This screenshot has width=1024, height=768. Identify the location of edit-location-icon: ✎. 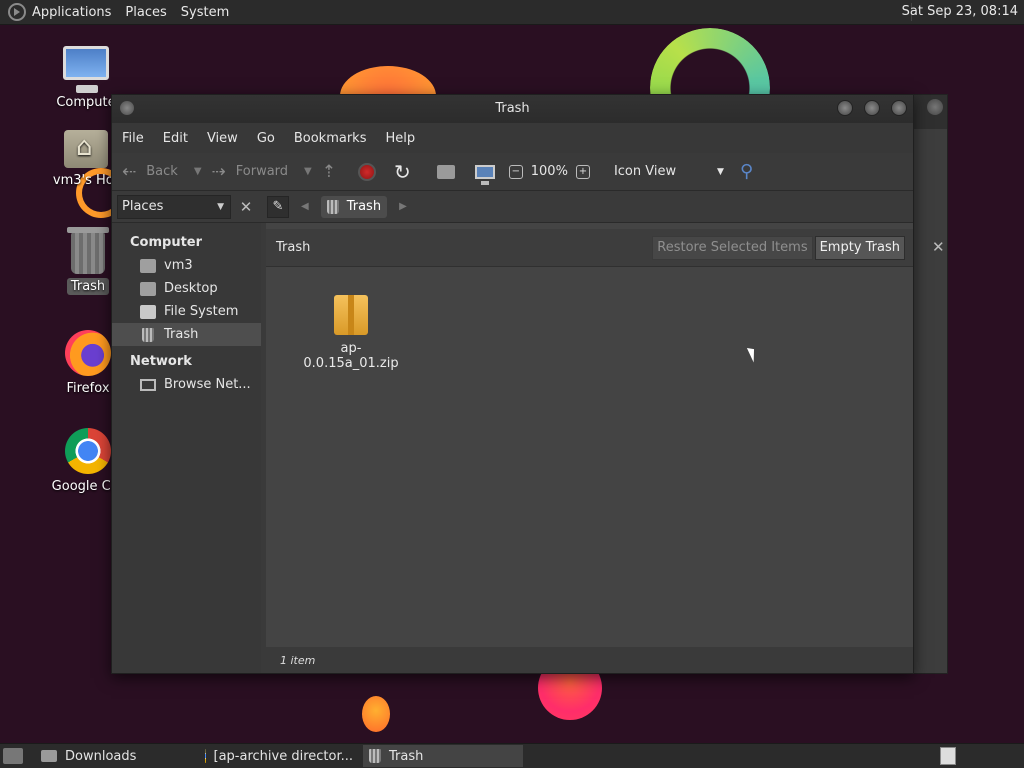
(278, 206).